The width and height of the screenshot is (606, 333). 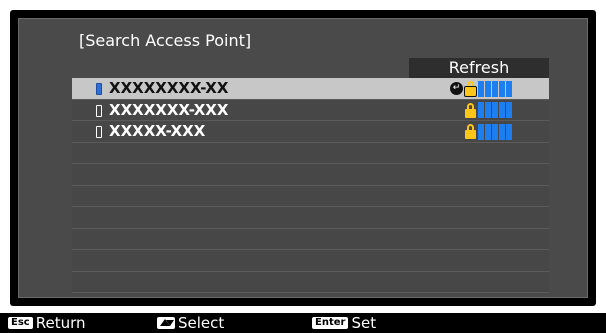 I want to click on refresh-button: Refresh, so click(x=479, y=68).